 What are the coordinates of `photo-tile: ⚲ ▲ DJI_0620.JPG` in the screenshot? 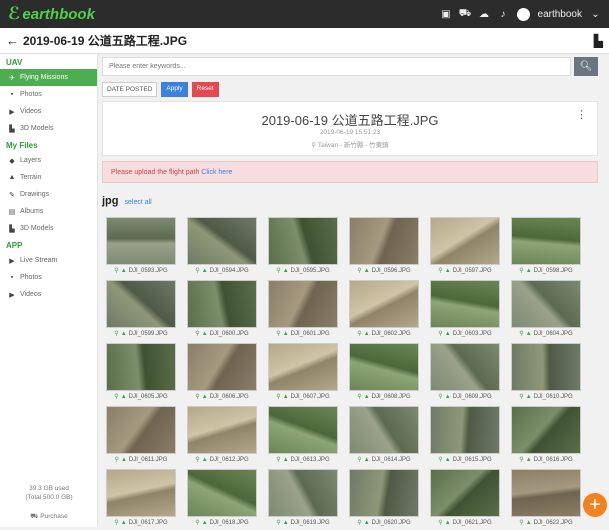 It's located at (384, 499).